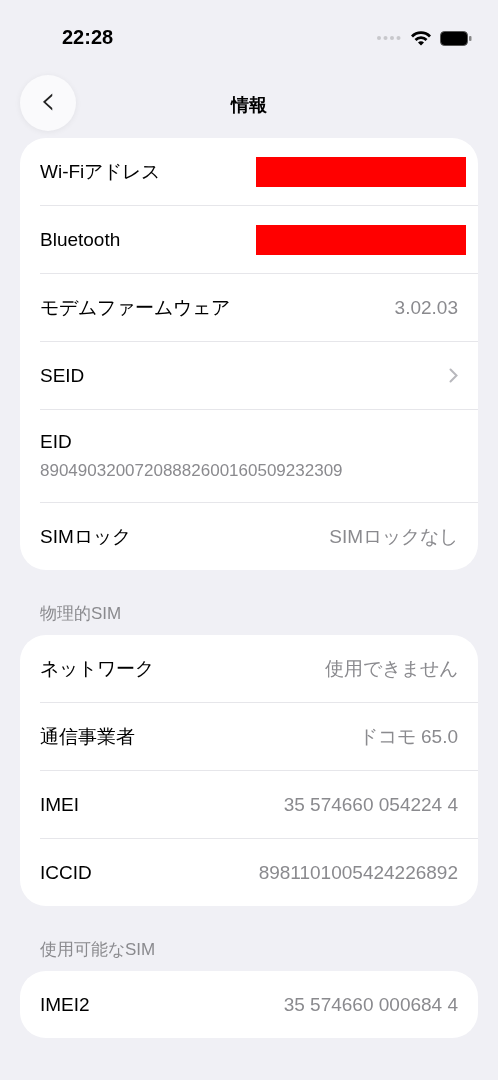 Image resolution: width=498 pixels, height=1080 pixels. What do you see at coordinates (81, 614) in the screenshot?
I see `section-header: 物理的SIM` at bounding box center [81, 614].